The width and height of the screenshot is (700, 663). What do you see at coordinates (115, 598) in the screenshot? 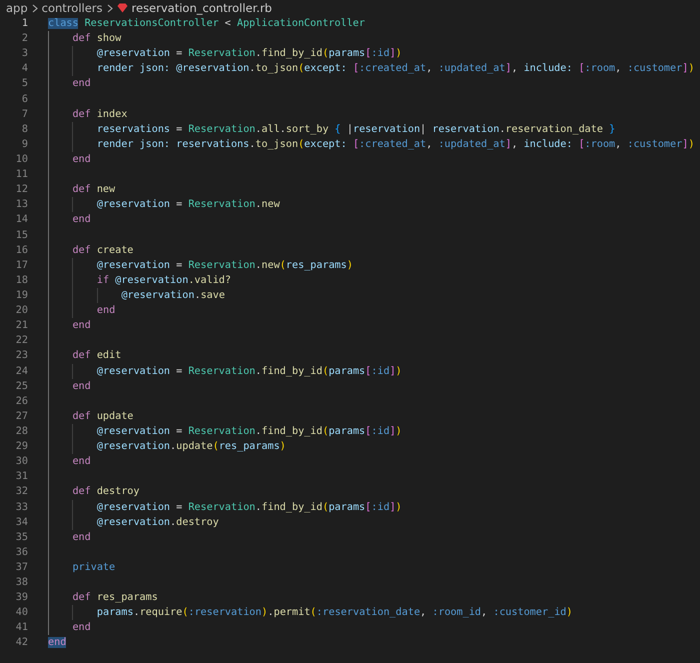
I see `code-line: def res_params` at bounding box center [115, 598].